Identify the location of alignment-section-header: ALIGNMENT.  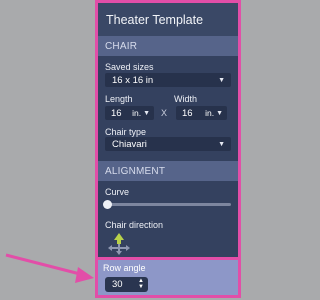
(168, 171).